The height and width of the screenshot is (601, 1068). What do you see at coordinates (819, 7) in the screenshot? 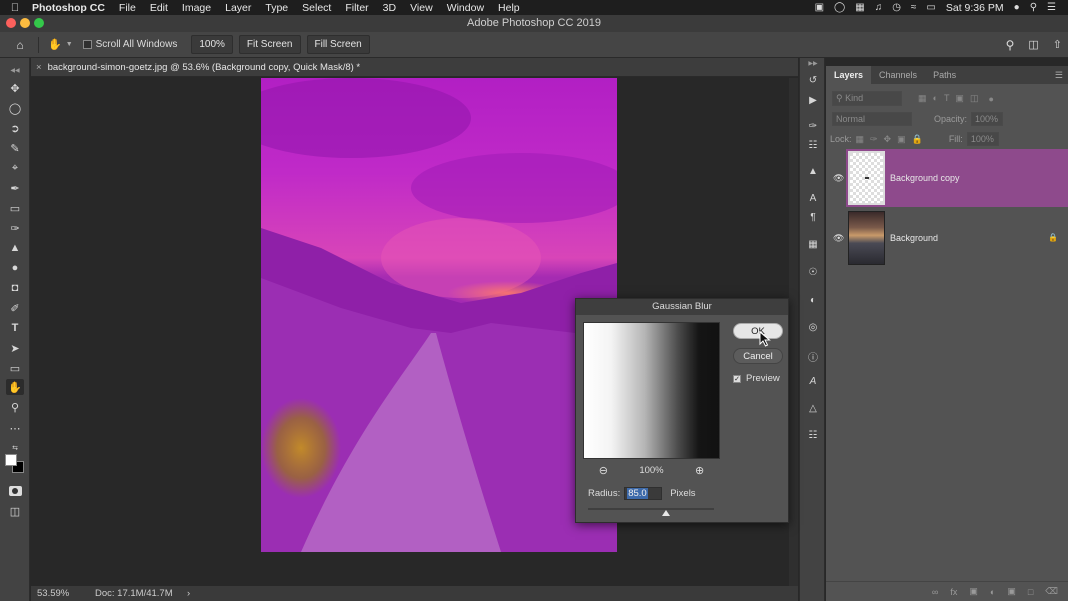
I see `screen-record-icon: ▣` at bounding box center [819, 7].